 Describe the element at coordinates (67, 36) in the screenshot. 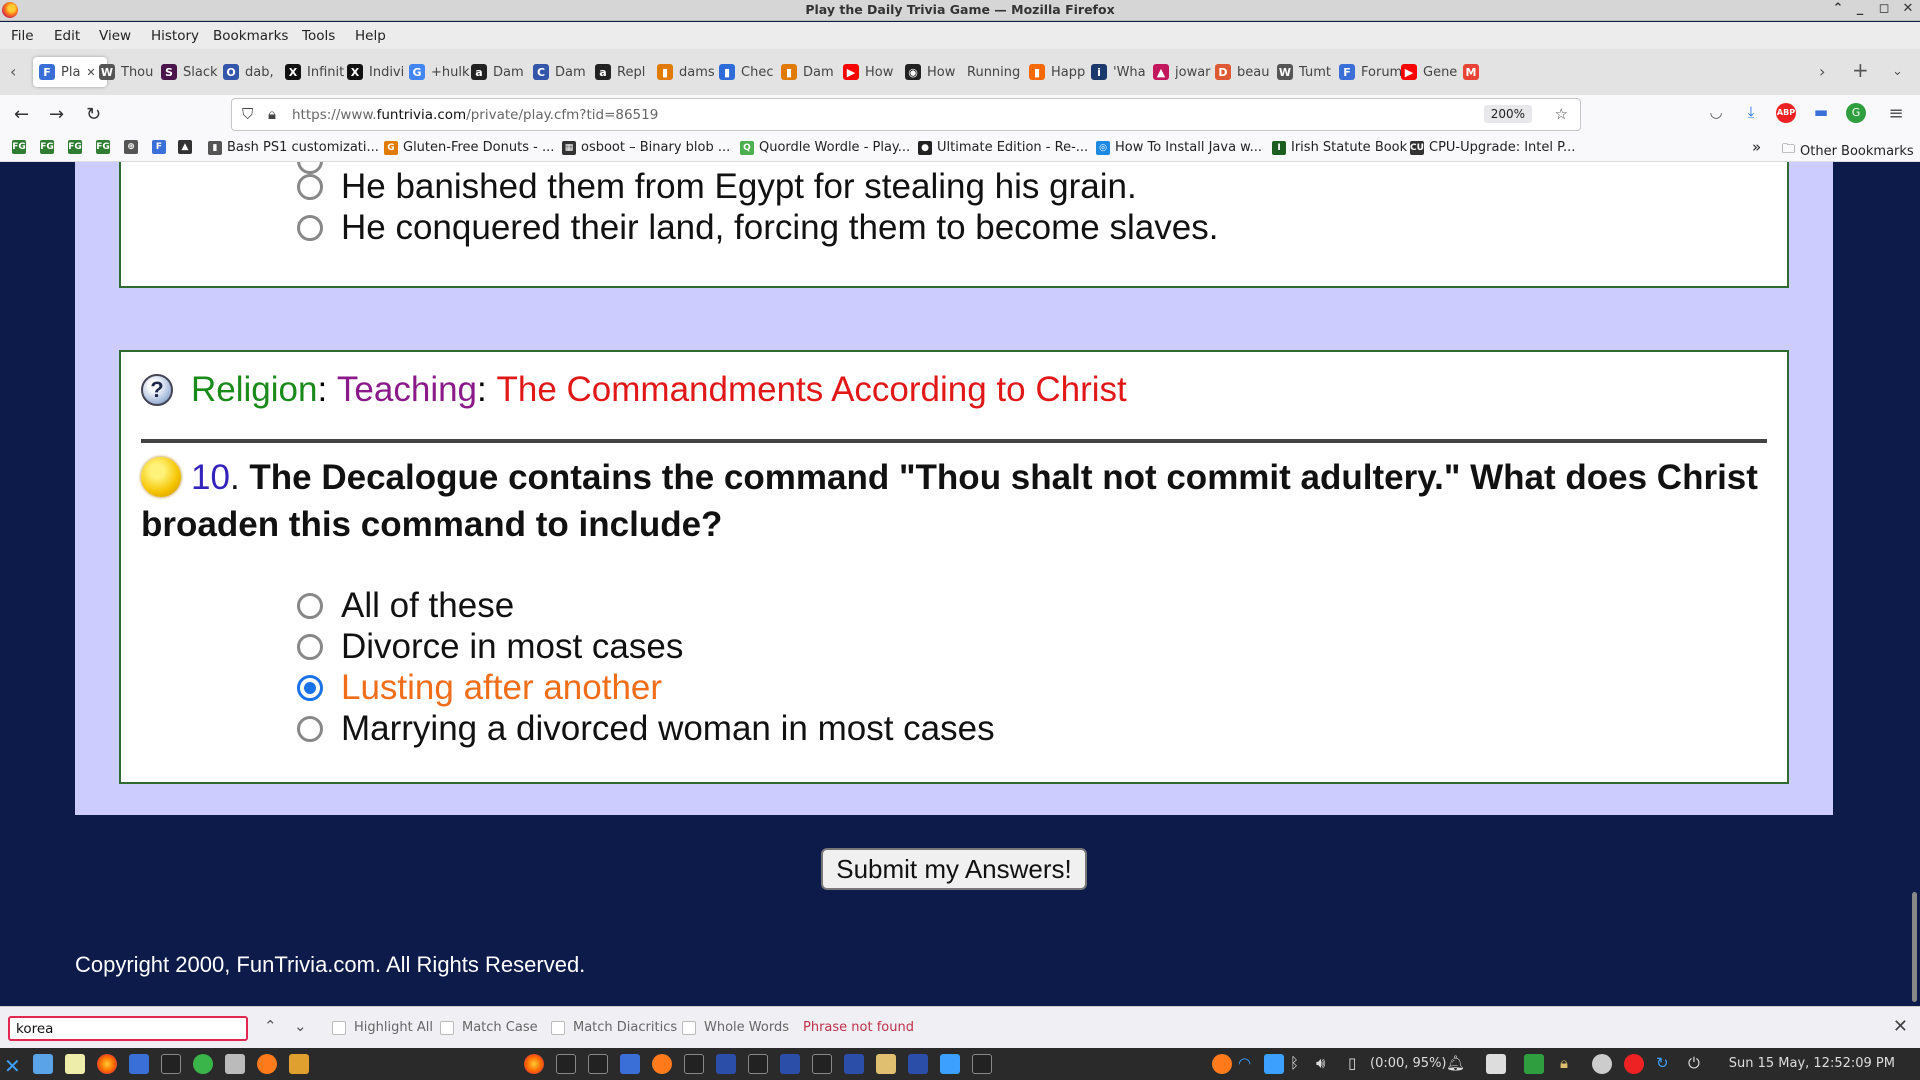

I see `menu-edit: Edit` at that location.